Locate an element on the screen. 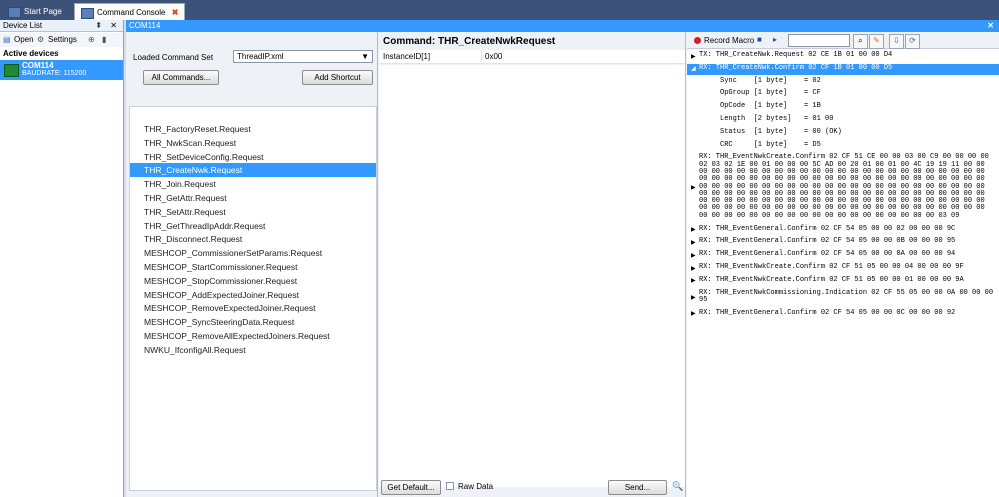 The height and width of the screenshot is (497, 999). list-item: THR_GetAttr.Request is located at coordinates (253, 198).